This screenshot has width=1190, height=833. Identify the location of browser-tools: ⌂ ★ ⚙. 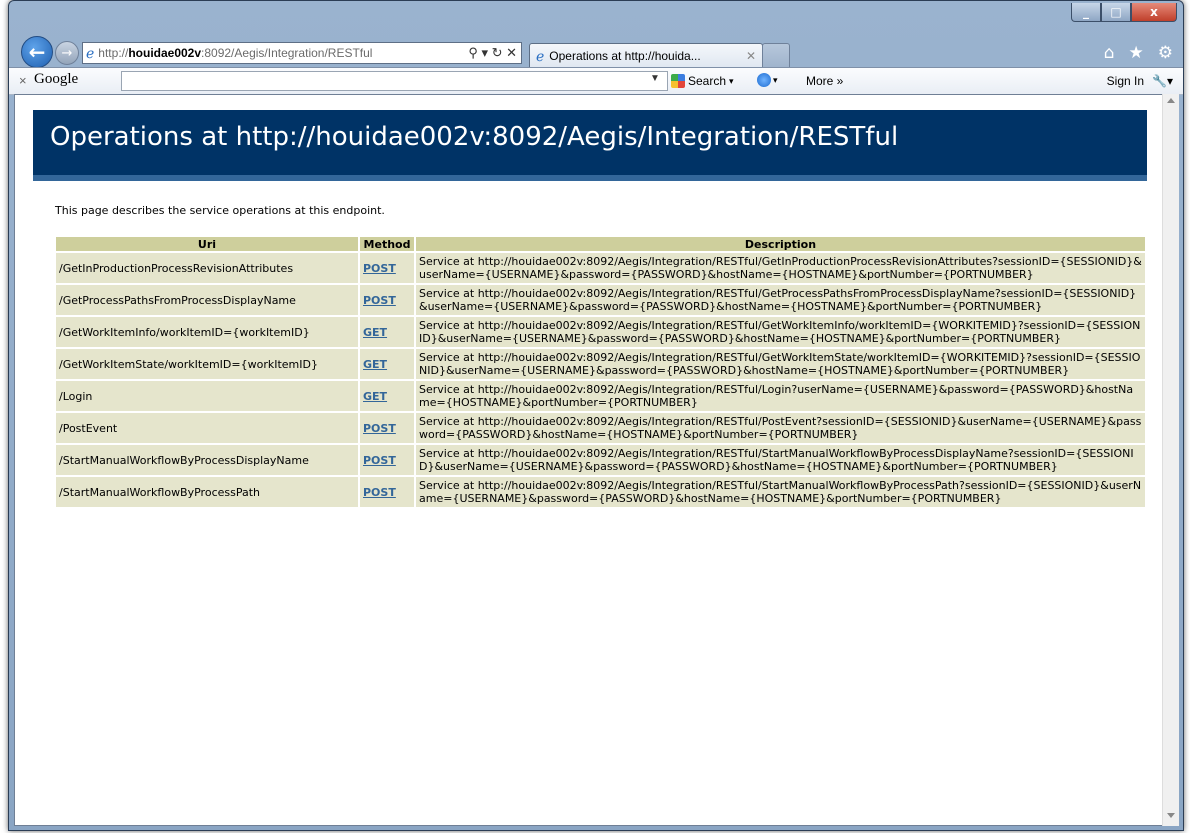
(1138, 53).